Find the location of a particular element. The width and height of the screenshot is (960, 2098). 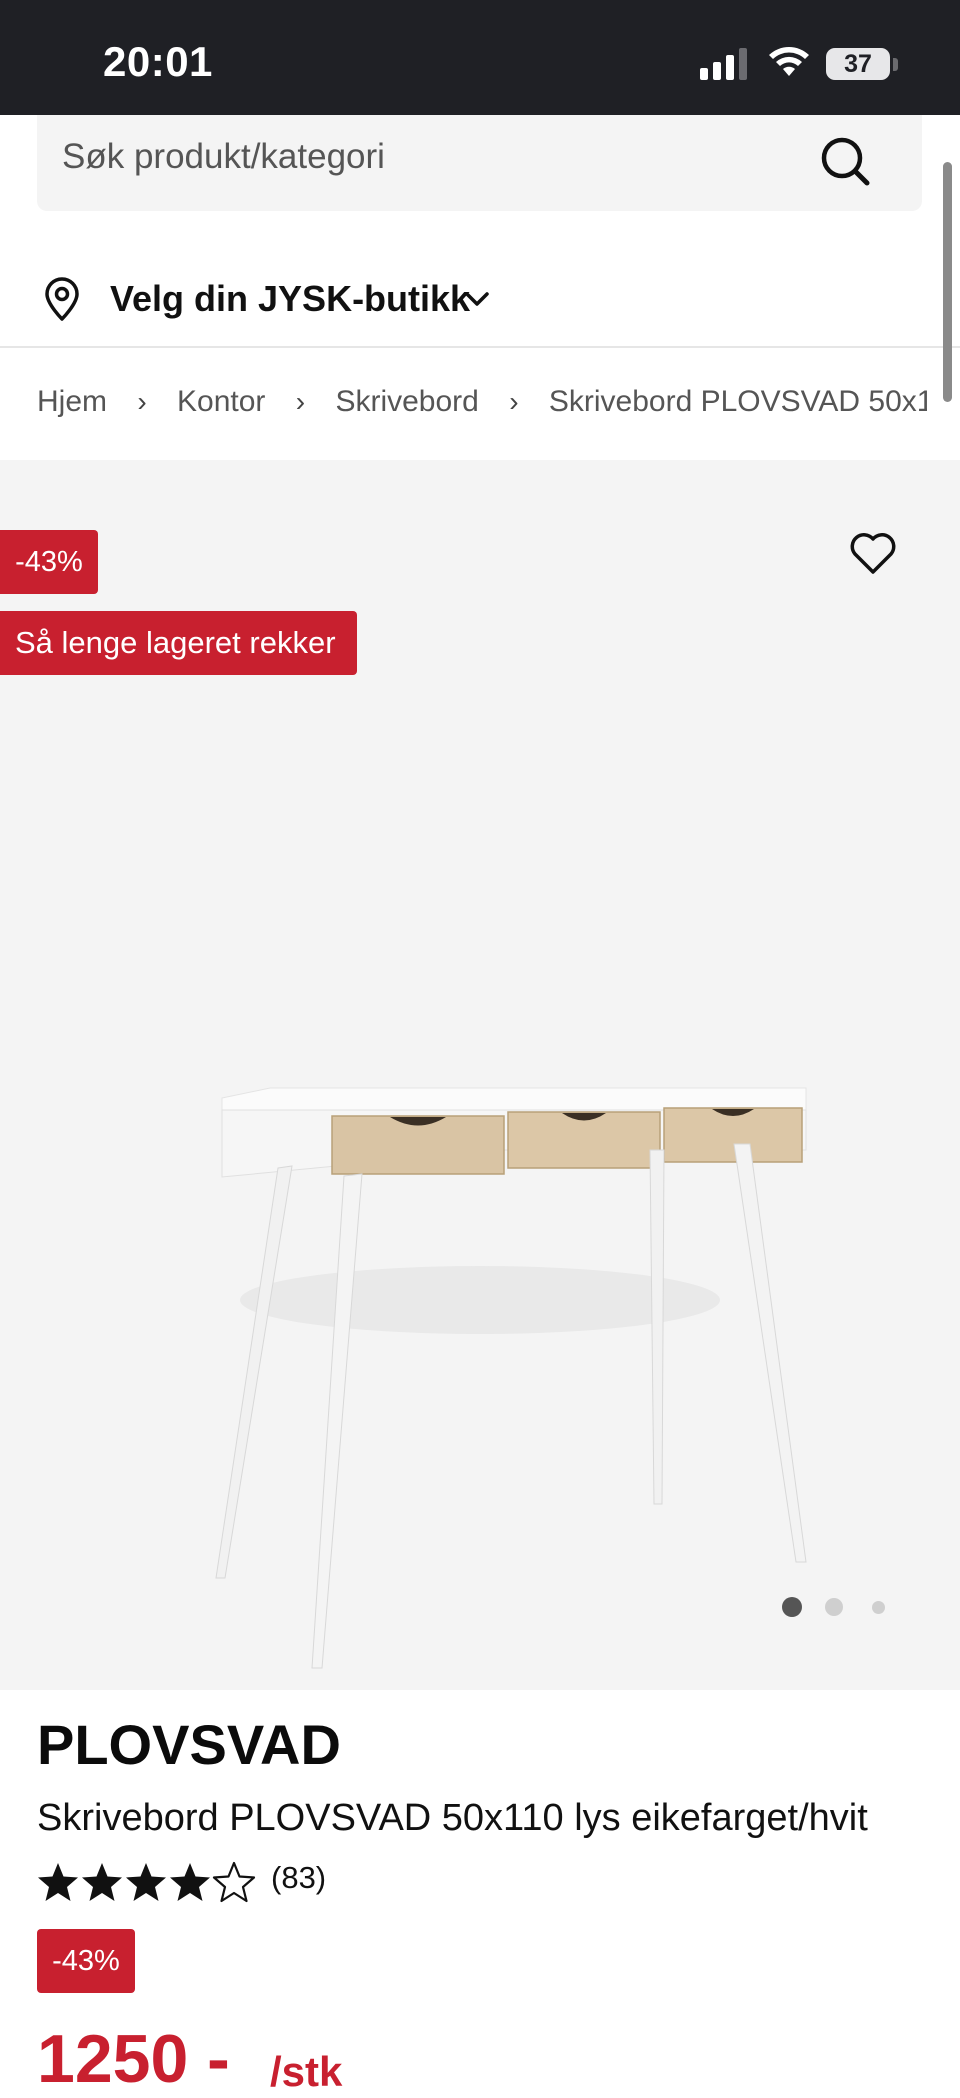

map-pin-icon is located at coordinates (62, 299).